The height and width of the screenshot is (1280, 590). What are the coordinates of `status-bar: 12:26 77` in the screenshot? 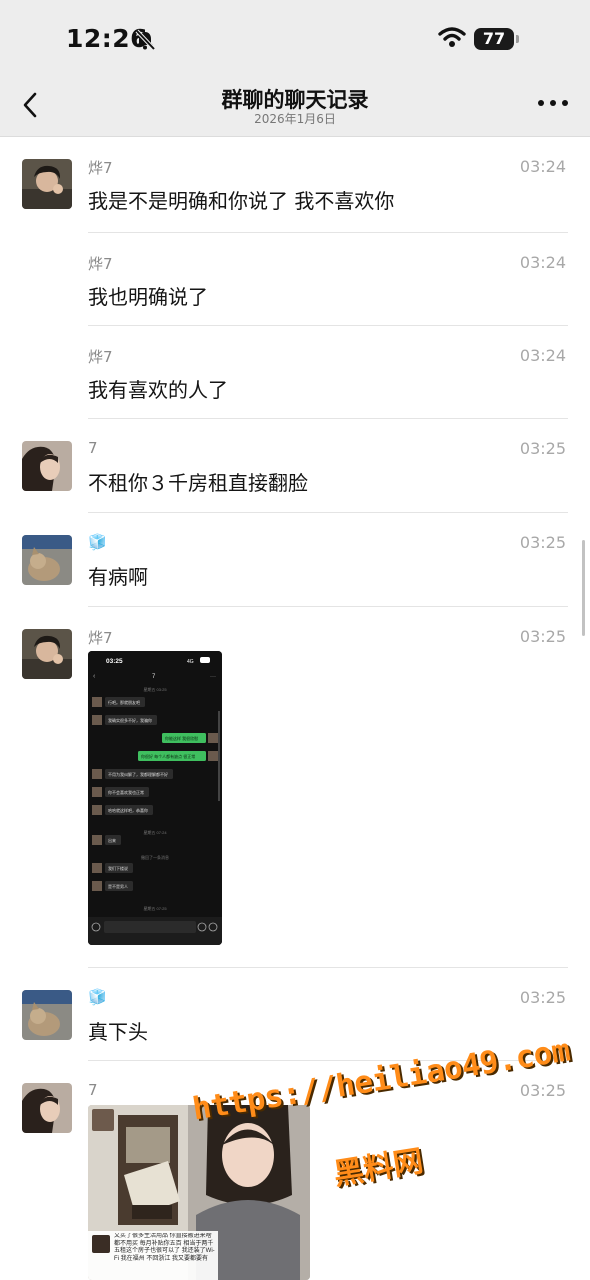 It's located at (295, 39).